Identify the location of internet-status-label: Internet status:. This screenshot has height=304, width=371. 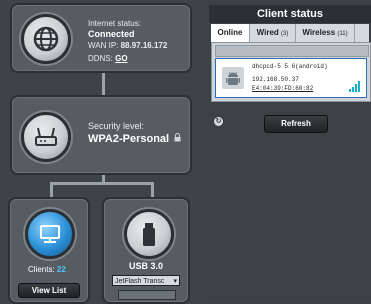
(114, 23).